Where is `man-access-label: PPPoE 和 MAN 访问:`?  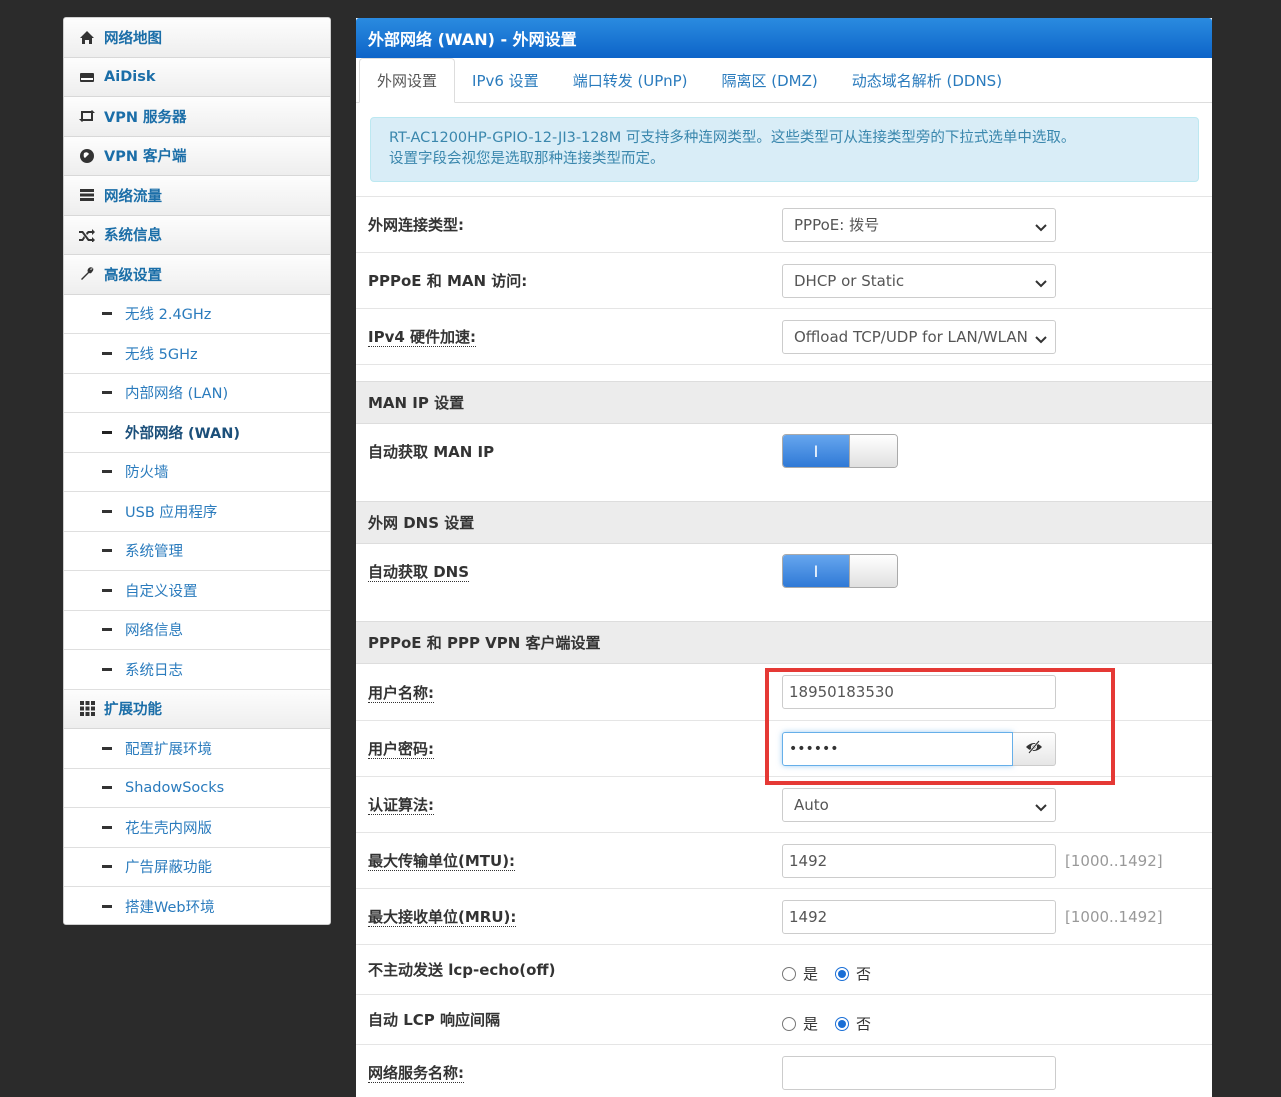
man-access-label: PPPoE 和 MAN 访问: is located at coordinates (448, 281).